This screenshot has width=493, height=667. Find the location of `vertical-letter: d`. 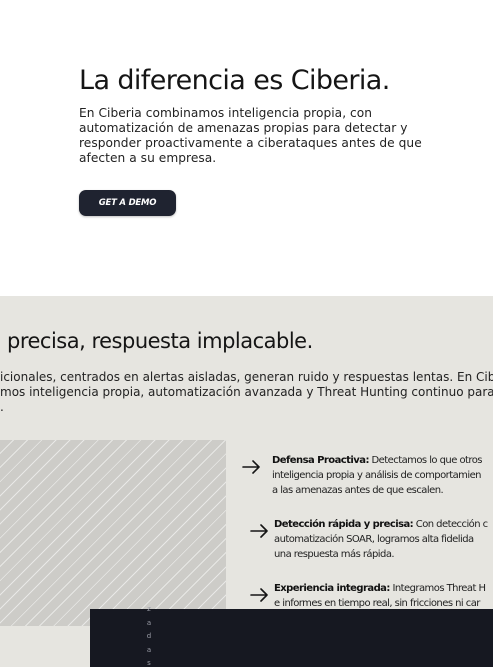

vertical-letter: d is located at coordinates (149, 636).